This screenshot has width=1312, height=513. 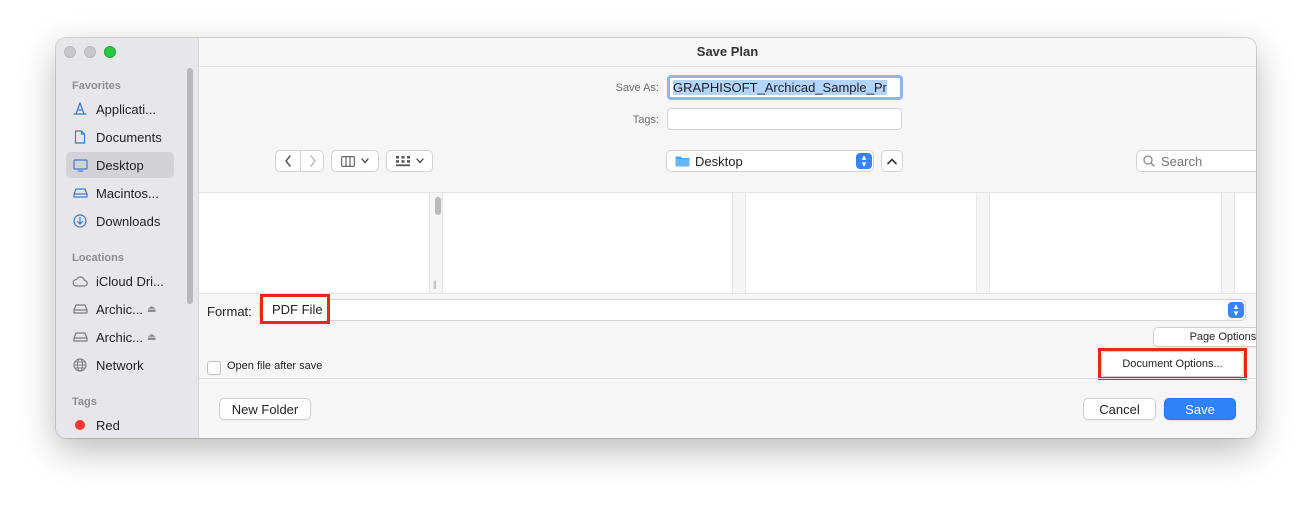 What do you see at coordinates (719, 161) in the screenshot?
I see `location-value: Desktop` at bounding box center [719, 161].